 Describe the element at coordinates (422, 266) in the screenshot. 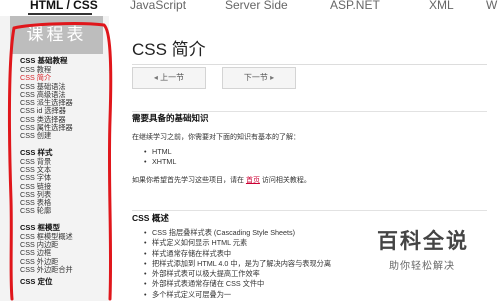

I see `watermark-subtitle: 助你轻松解决` at that location.